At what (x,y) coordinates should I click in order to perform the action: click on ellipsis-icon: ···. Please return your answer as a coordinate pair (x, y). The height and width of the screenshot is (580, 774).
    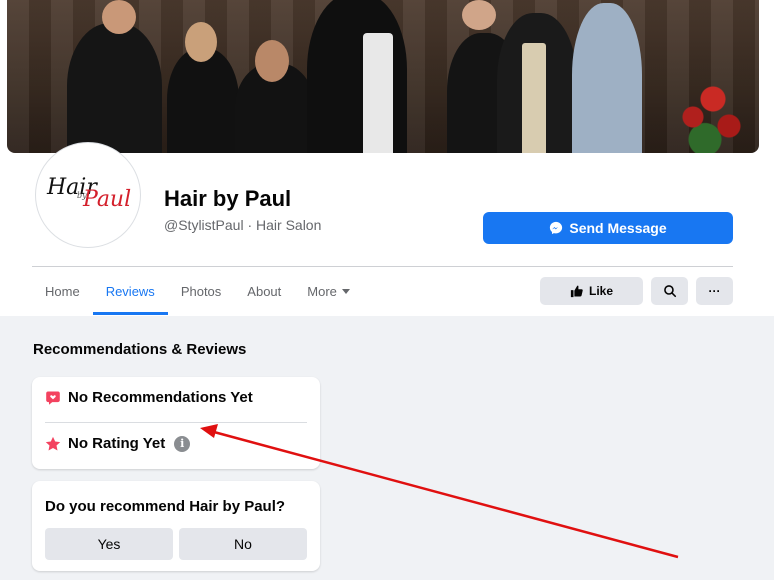
    Looking at the image, I should click on (714, 291).